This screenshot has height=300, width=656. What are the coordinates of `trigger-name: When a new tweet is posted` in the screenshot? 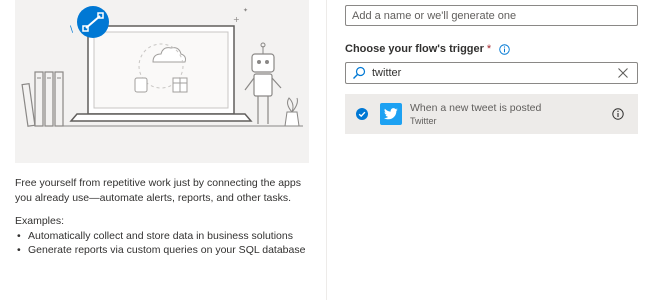 It's located at (476, 107).